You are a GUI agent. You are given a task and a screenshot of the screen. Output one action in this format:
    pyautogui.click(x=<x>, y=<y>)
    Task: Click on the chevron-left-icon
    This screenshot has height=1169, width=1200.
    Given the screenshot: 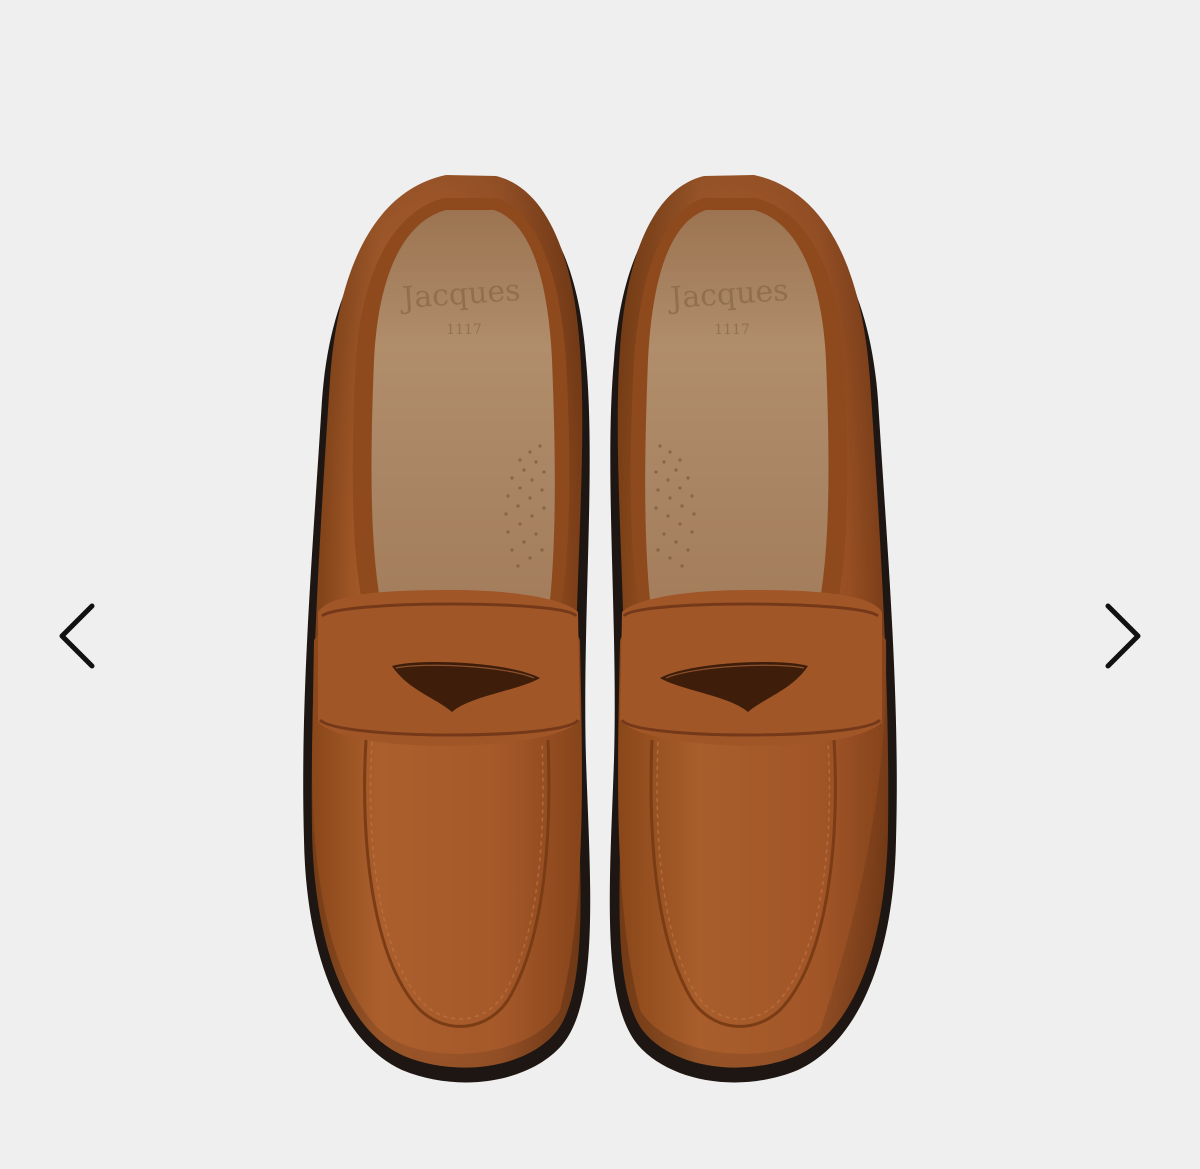 What is the action you would take?
    pyautogui.click(x=77, y=636)
    